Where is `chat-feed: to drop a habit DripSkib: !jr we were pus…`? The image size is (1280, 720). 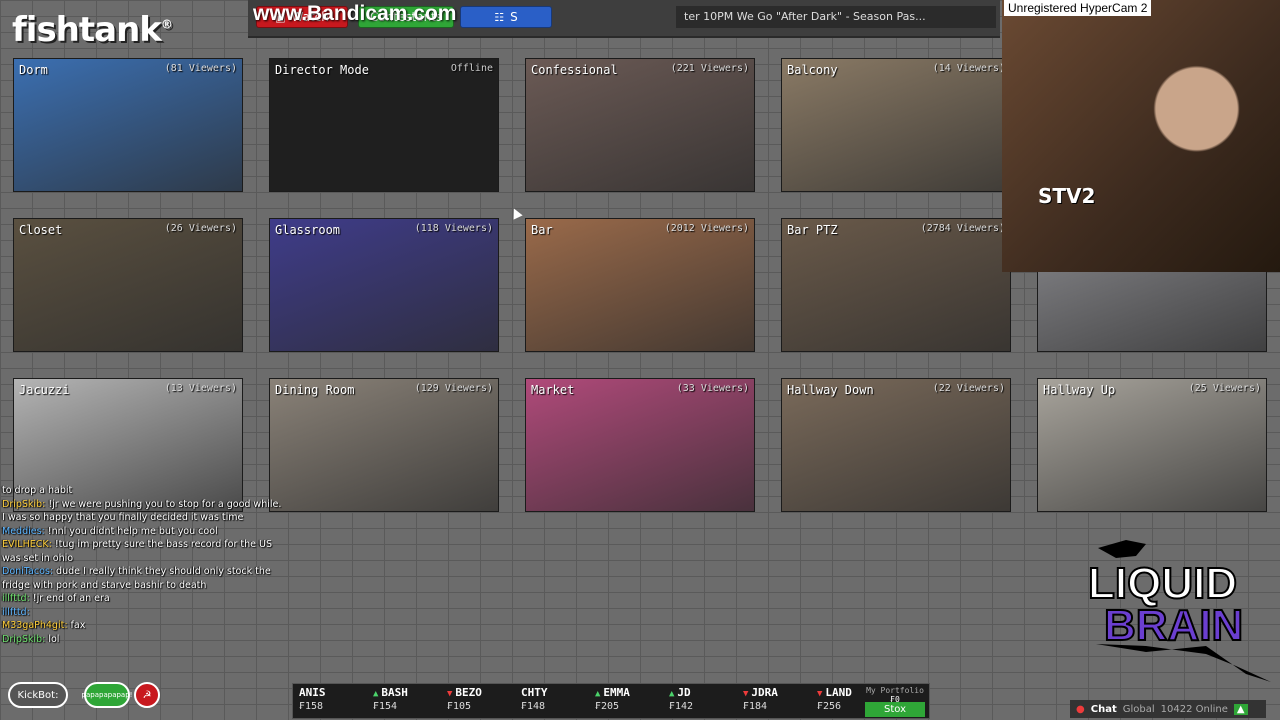
chat-feed: to drop a habit DripSkib: !jr we were pus… is located at coordinates (162, 565).